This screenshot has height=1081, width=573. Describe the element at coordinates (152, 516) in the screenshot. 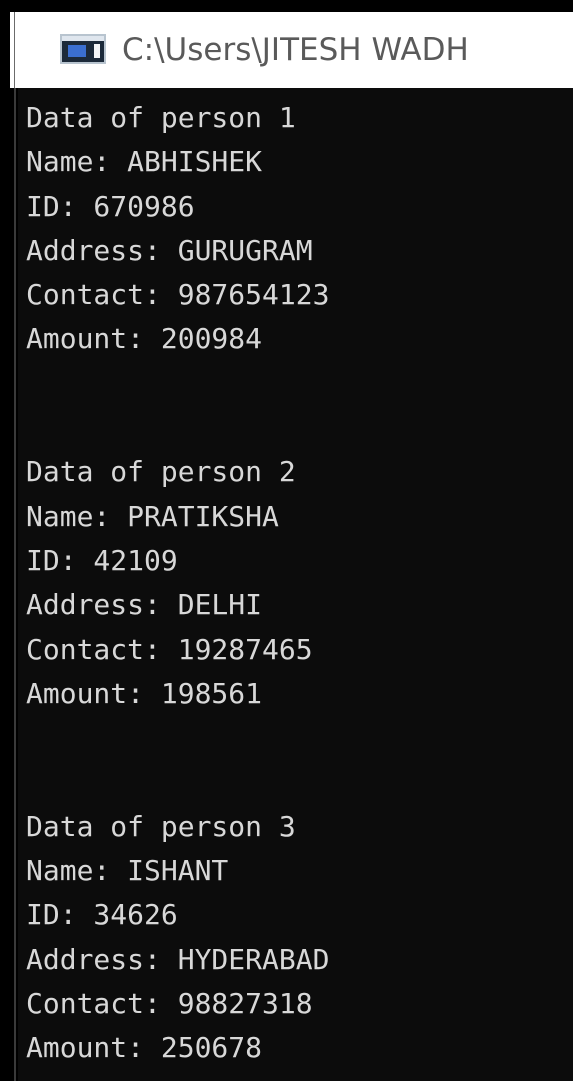

I see `console-line: Name: PRATIKSHA` at that location.